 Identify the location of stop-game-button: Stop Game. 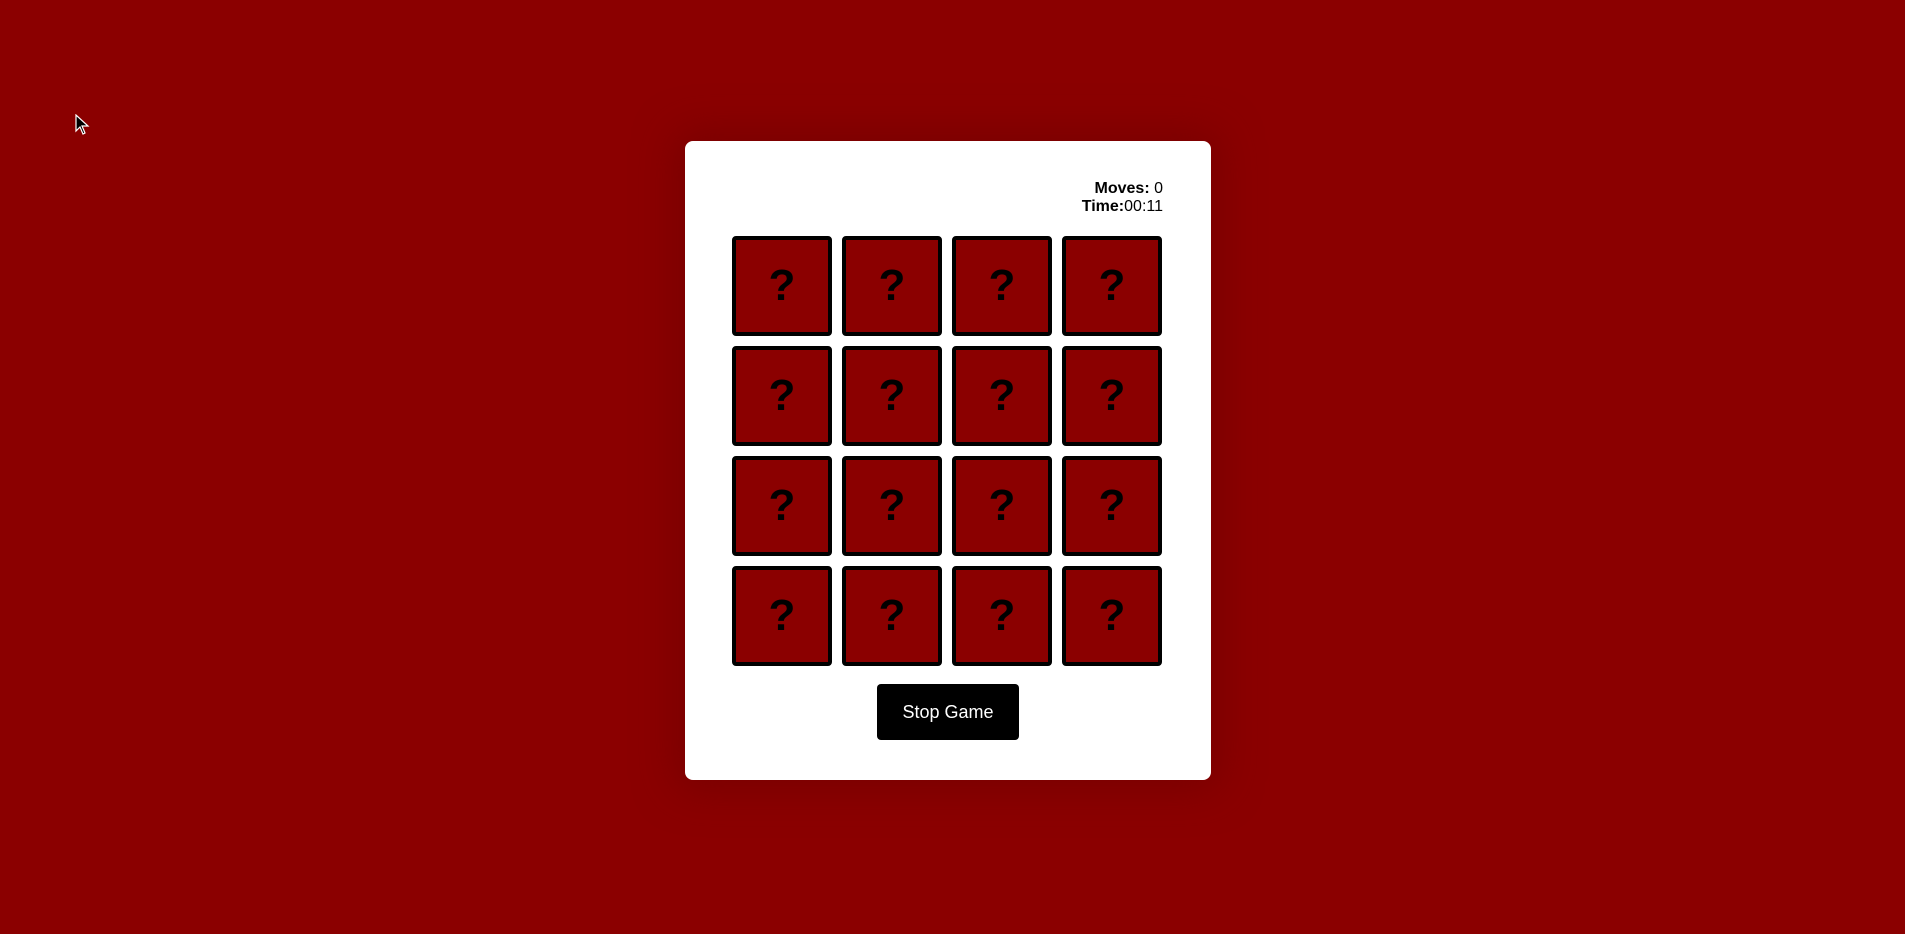
(948, 712).